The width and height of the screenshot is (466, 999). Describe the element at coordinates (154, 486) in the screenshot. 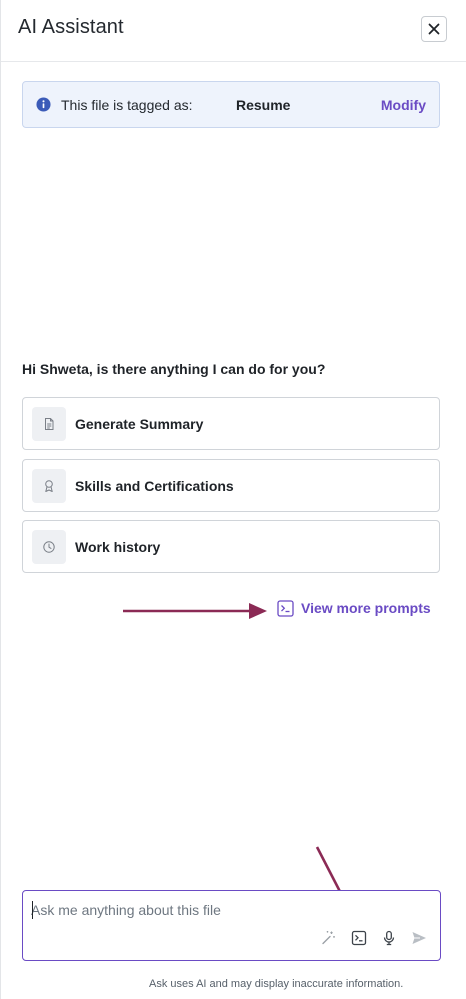

I see `prompt-label: Skills and Certifications` at that location.